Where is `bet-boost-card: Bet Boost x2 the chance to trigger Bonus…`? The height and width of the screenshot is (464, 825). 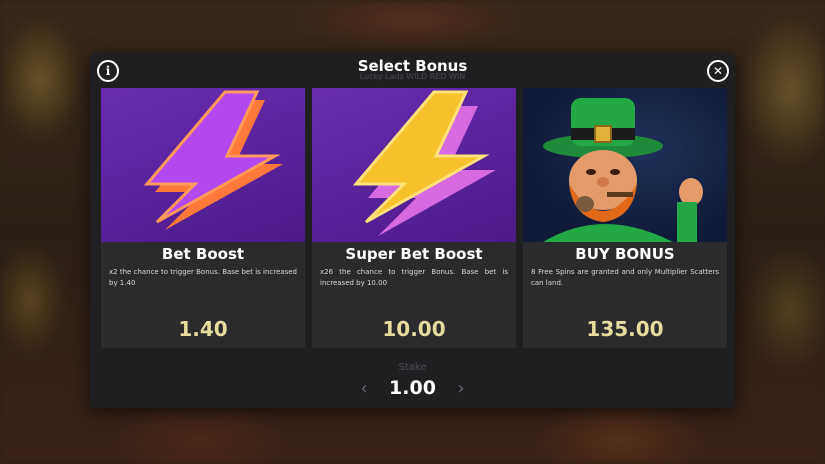 bet-boost-card: Bet Boost x2 the chance to trigger Bonus… is located at coordinates (203, 218).